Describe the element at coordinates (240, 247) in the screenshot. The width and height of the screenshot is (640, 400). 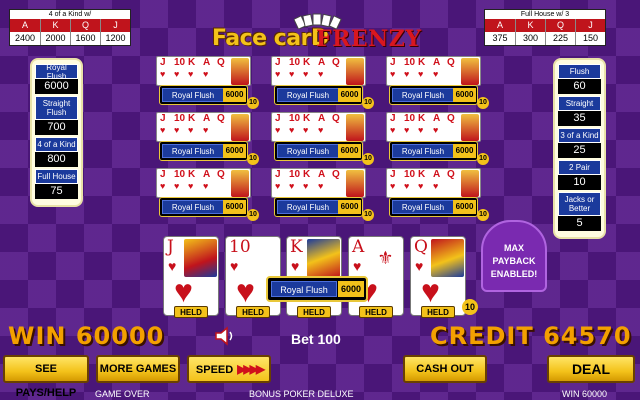
I see `card-rank: 10` at that location.